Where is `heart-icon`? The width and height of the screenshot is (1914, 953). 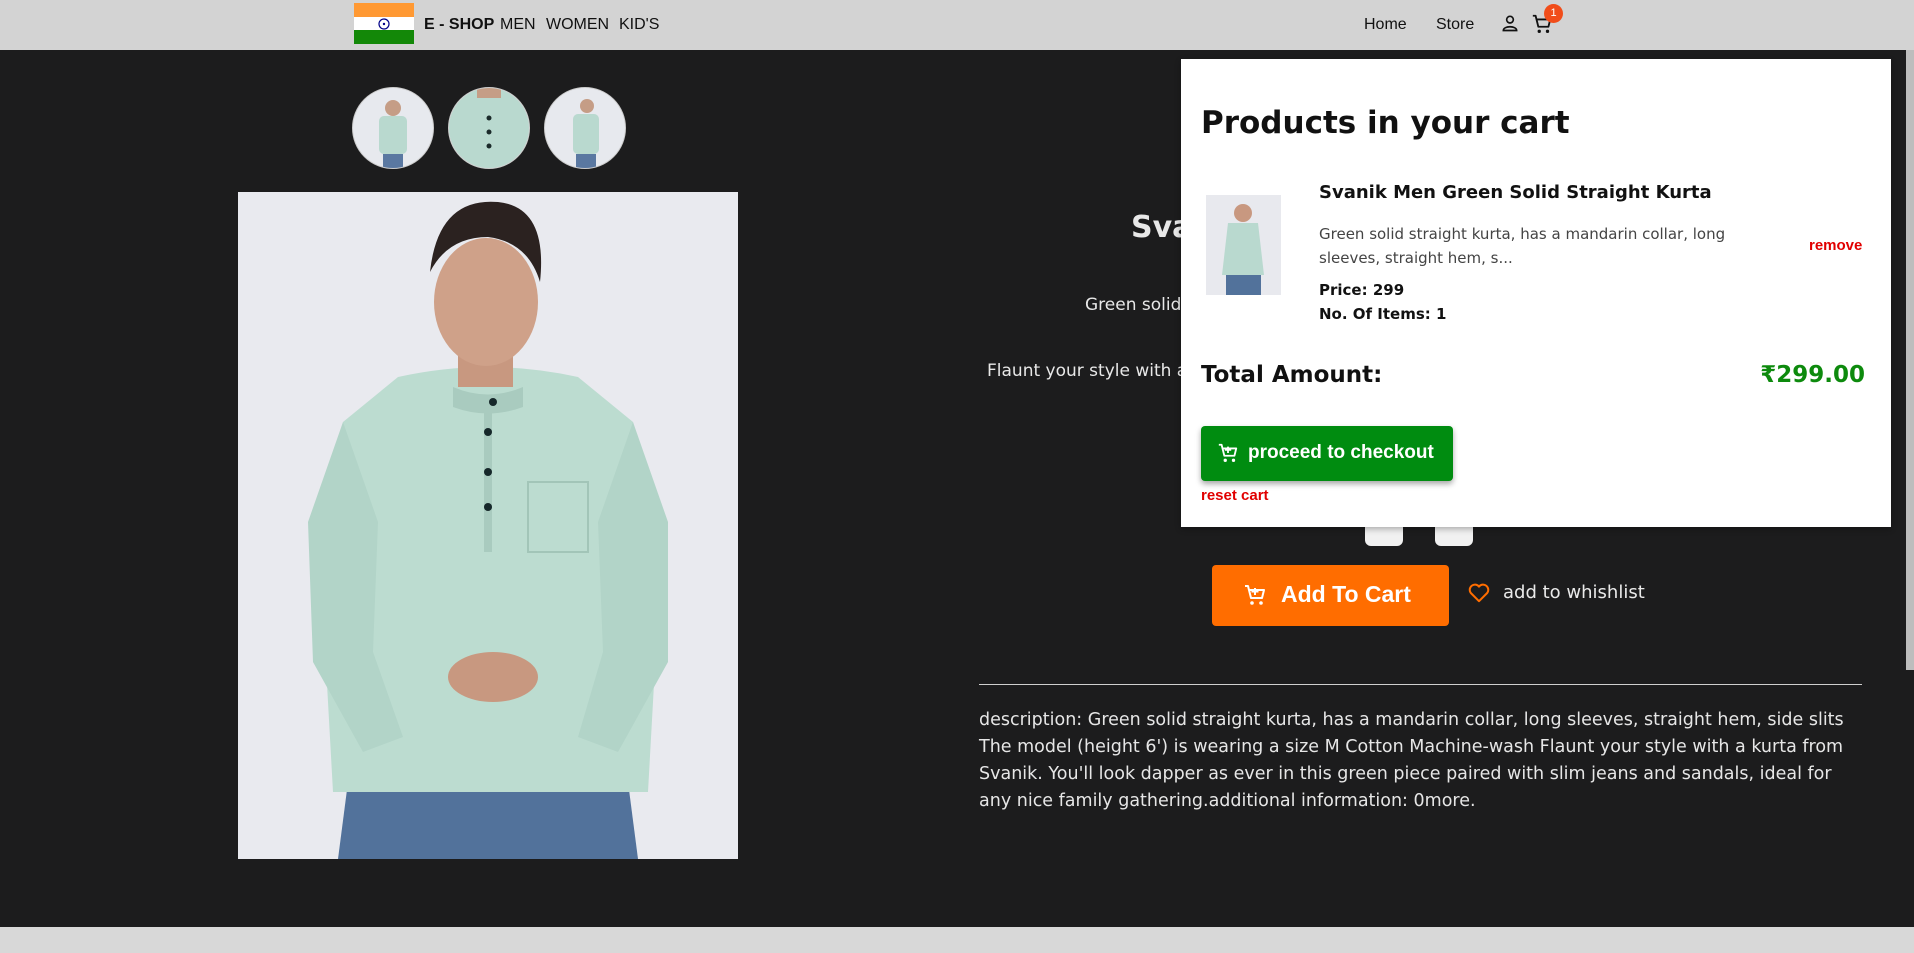
heart-icon is located at coordinates (1479, 593).